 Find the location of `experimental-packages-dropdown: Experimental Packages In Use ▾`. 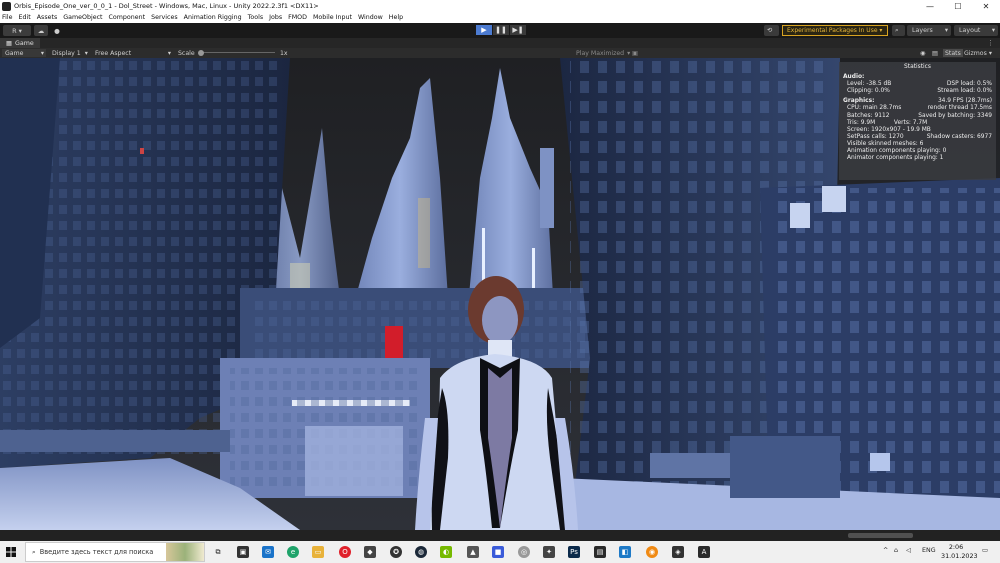

experimental-packages-dropdown: Experimental Packages In Use ▾ is located at coordinates (835, 30).